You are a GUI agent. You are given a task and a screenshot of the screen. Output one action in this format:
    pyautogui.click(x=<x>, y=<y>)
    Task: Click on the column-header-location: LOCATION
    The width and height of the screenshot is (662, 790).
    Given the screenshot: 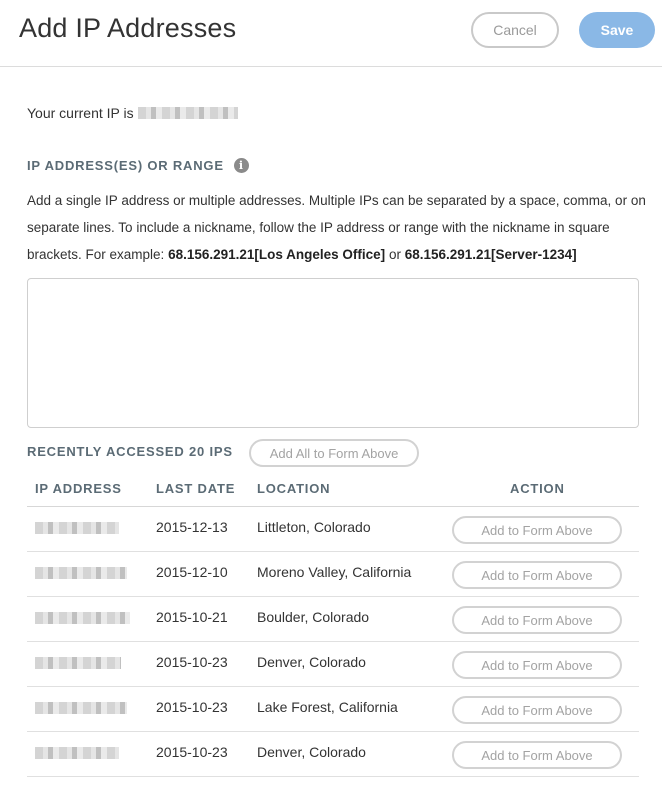 What is the action you would take?
    pyautogui.click(x=294, y=488)
    